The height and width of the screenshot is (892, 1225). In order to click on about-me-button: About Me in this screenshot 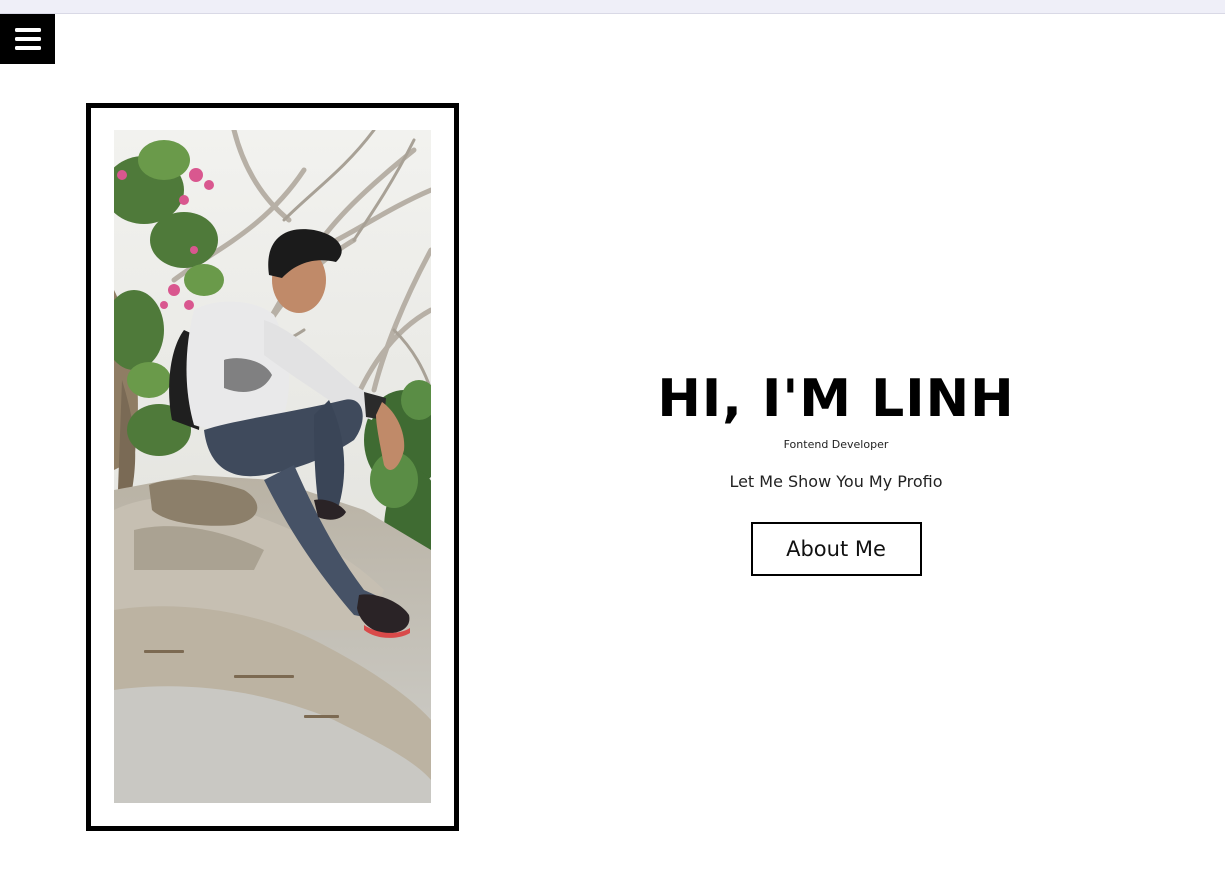, I will do `click(836, 549)`.